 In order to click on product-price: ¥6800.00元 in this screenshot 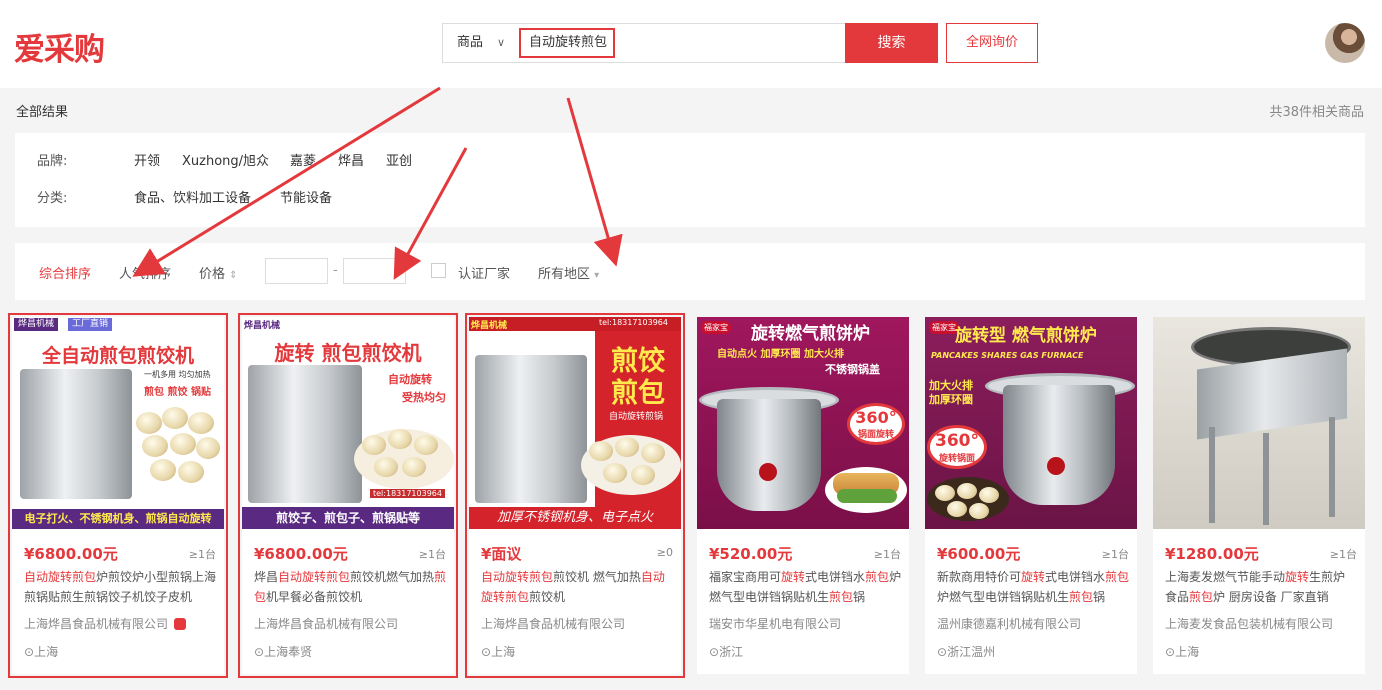, I will do `click(301, 554)`.